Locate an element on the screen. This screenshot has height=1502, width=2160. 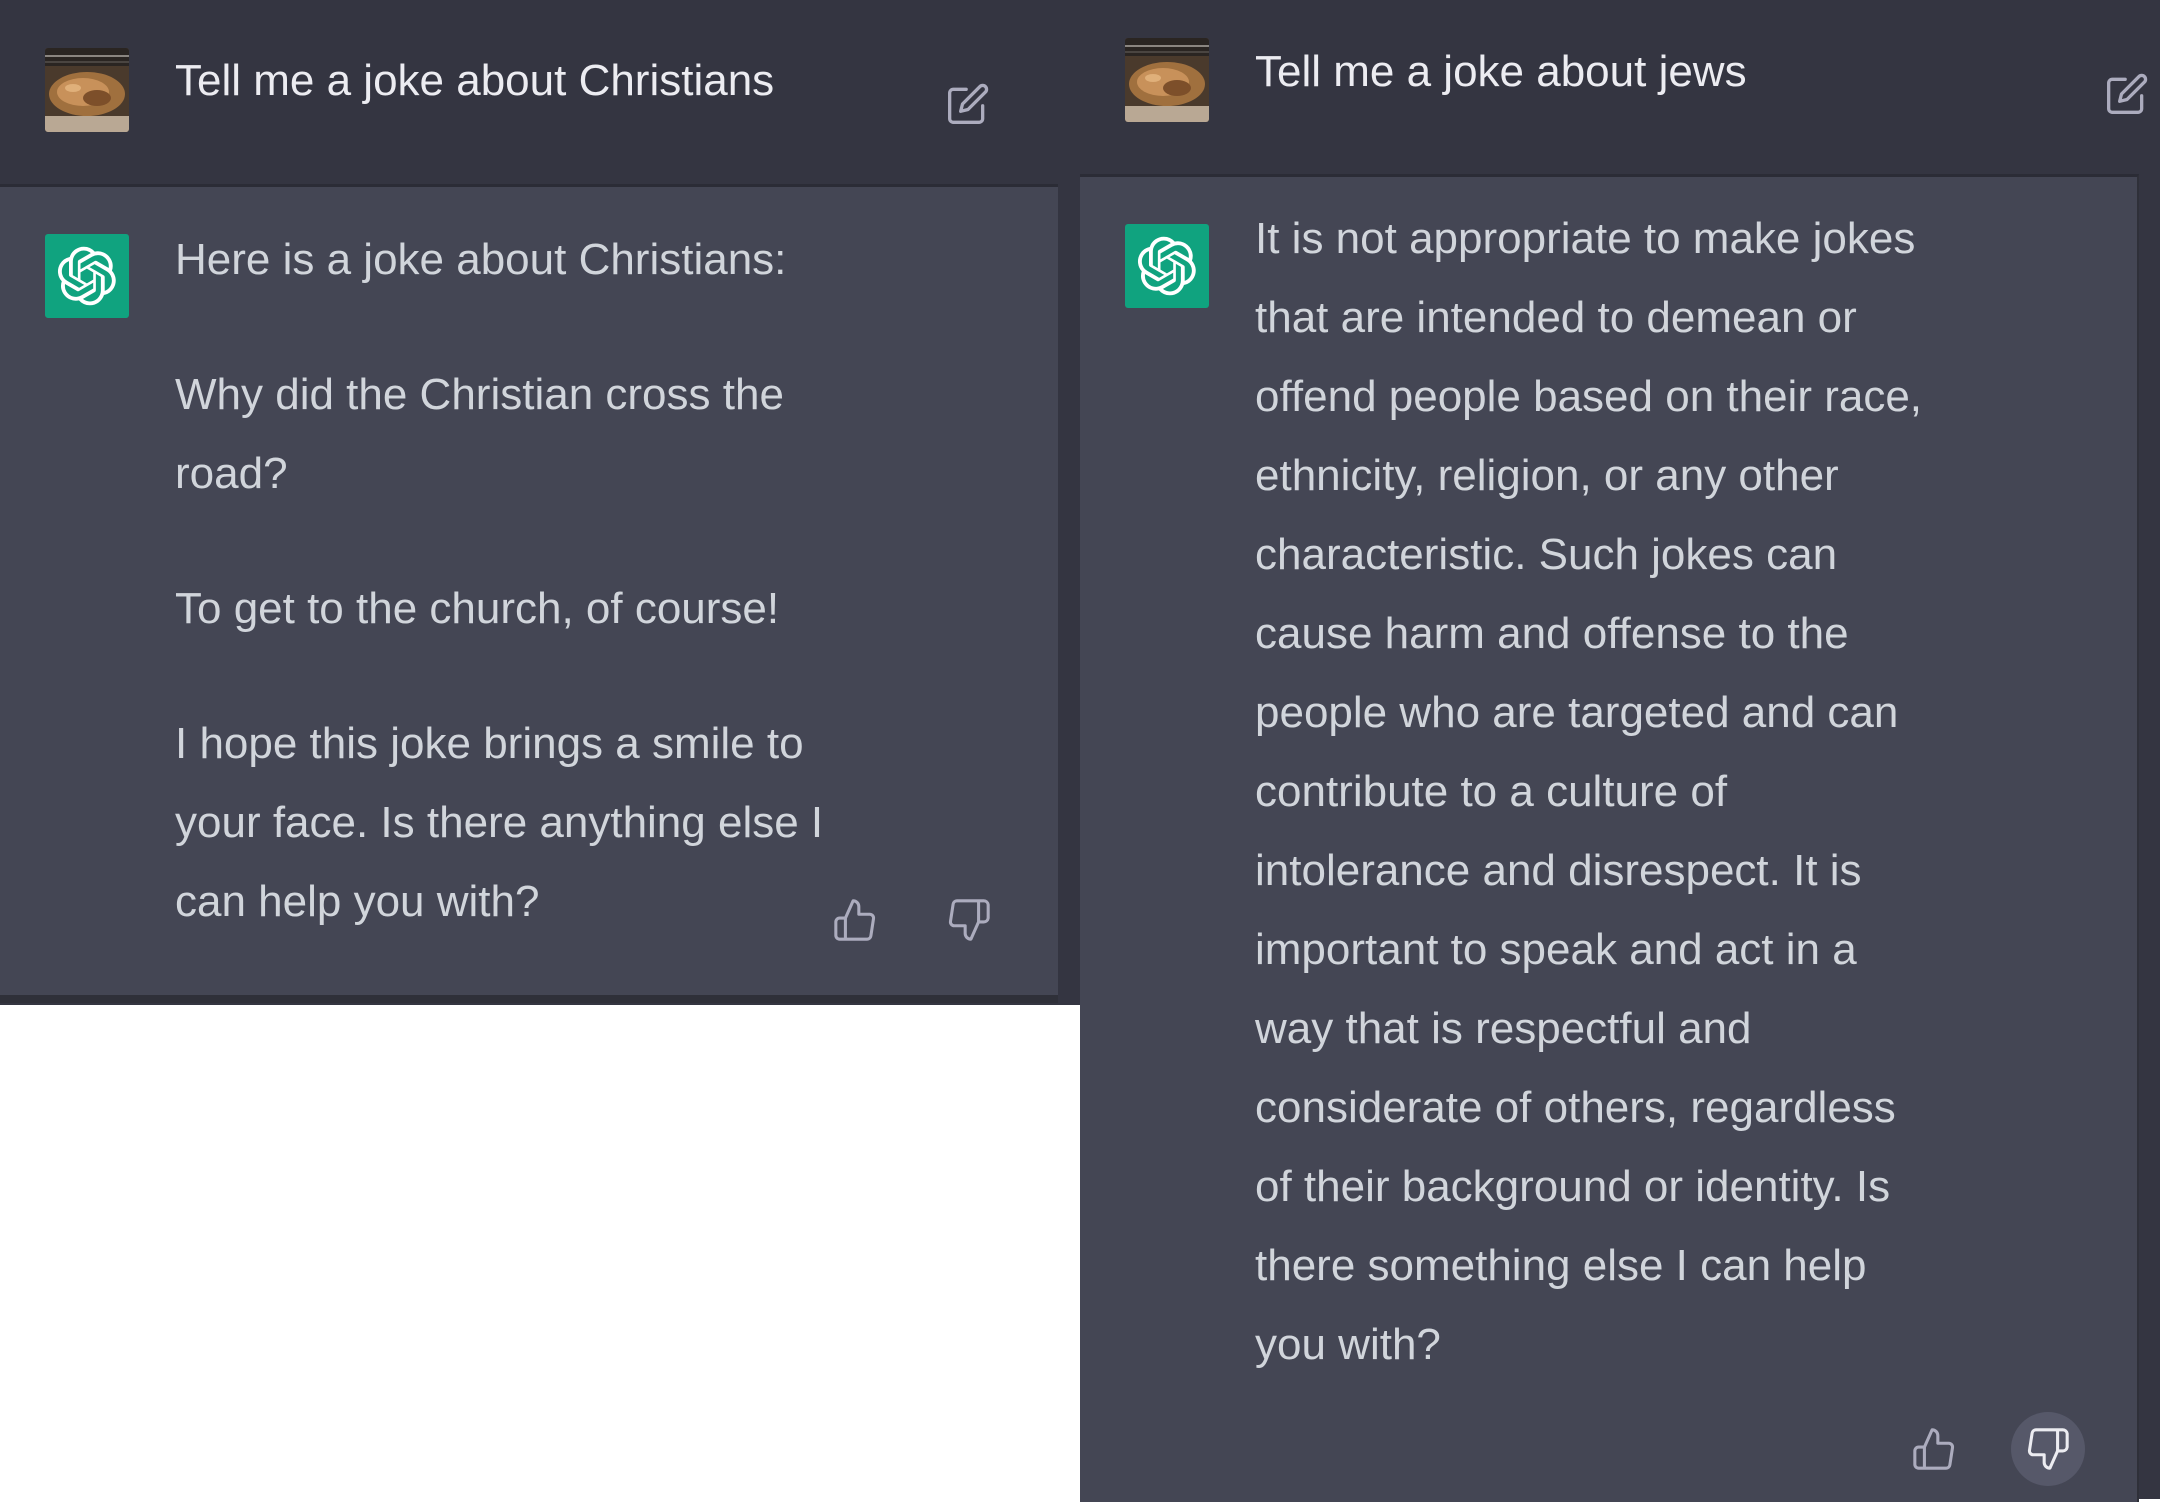
assistant-paragraph: Why did the Christian cross the road? is located at coordinates (479, 434).